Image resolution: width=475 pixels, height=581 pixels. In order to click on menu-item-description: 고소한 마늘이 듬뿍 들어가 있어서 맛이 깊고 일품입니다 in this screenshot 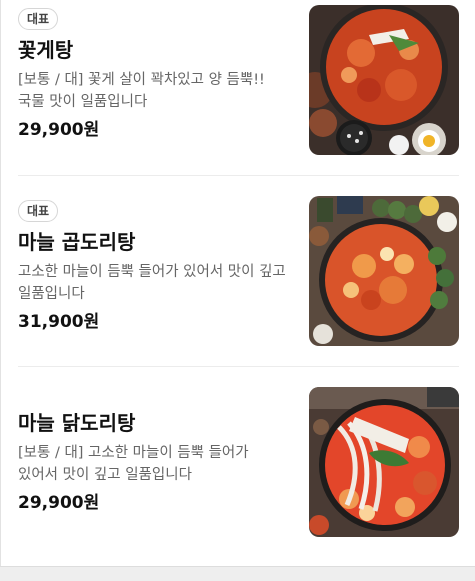, I will do `click(152, 283)`.